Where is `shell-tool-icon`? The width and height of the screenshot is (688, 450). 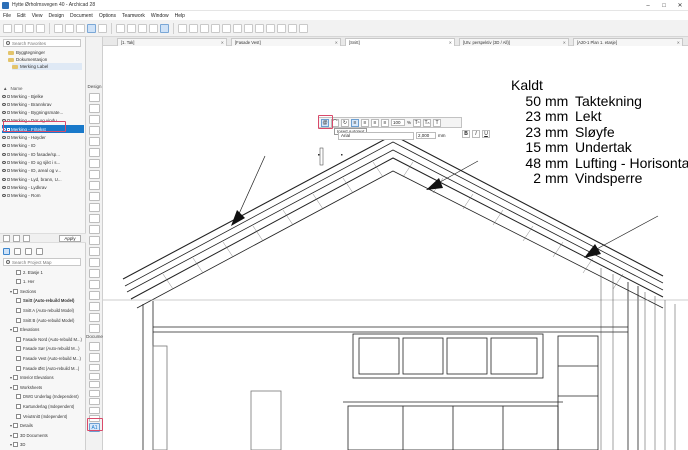
shell-tool-icon is located at coordinates (94, 174).